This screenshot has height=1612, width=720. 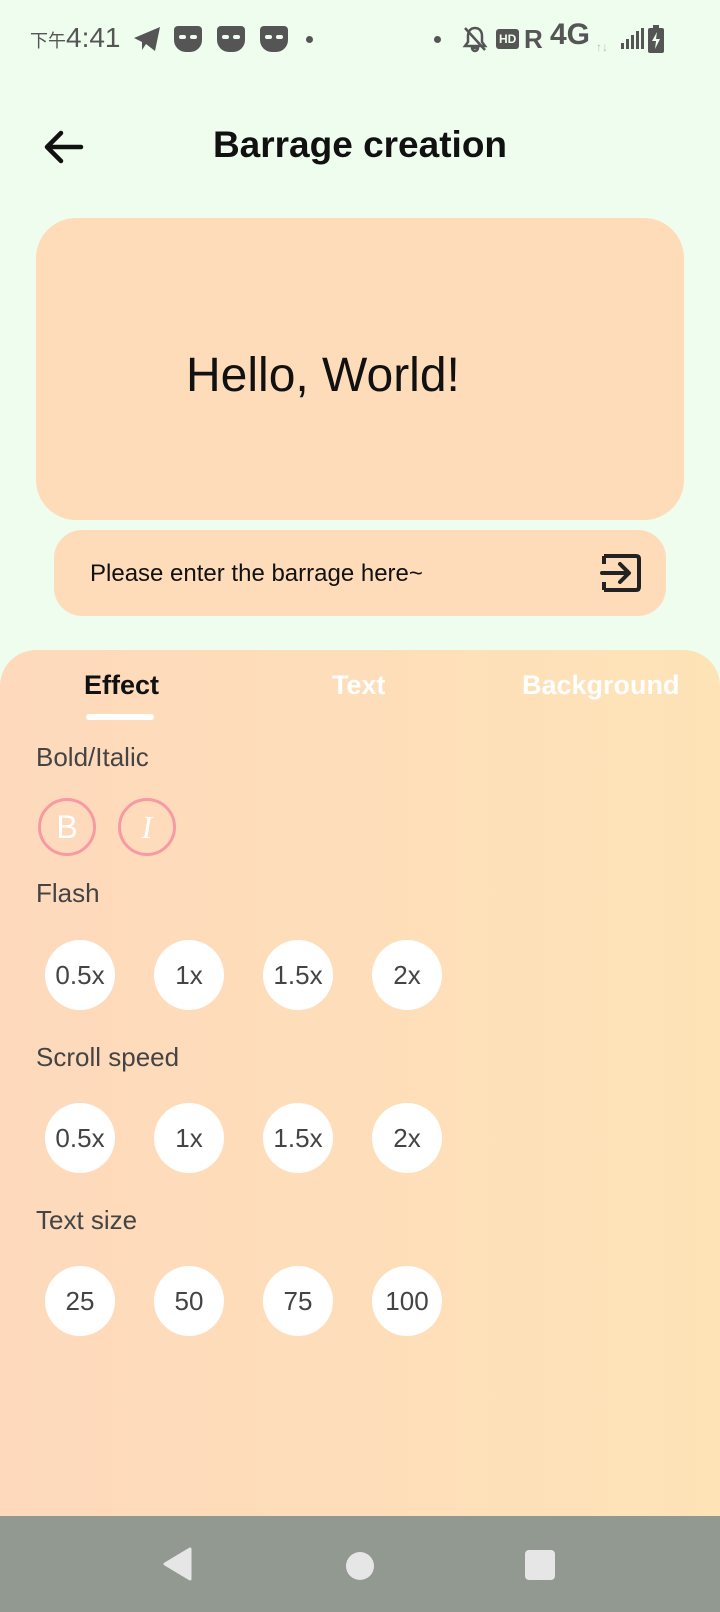 I want to click on italic-toggle: I, so click(x=147, y=827).